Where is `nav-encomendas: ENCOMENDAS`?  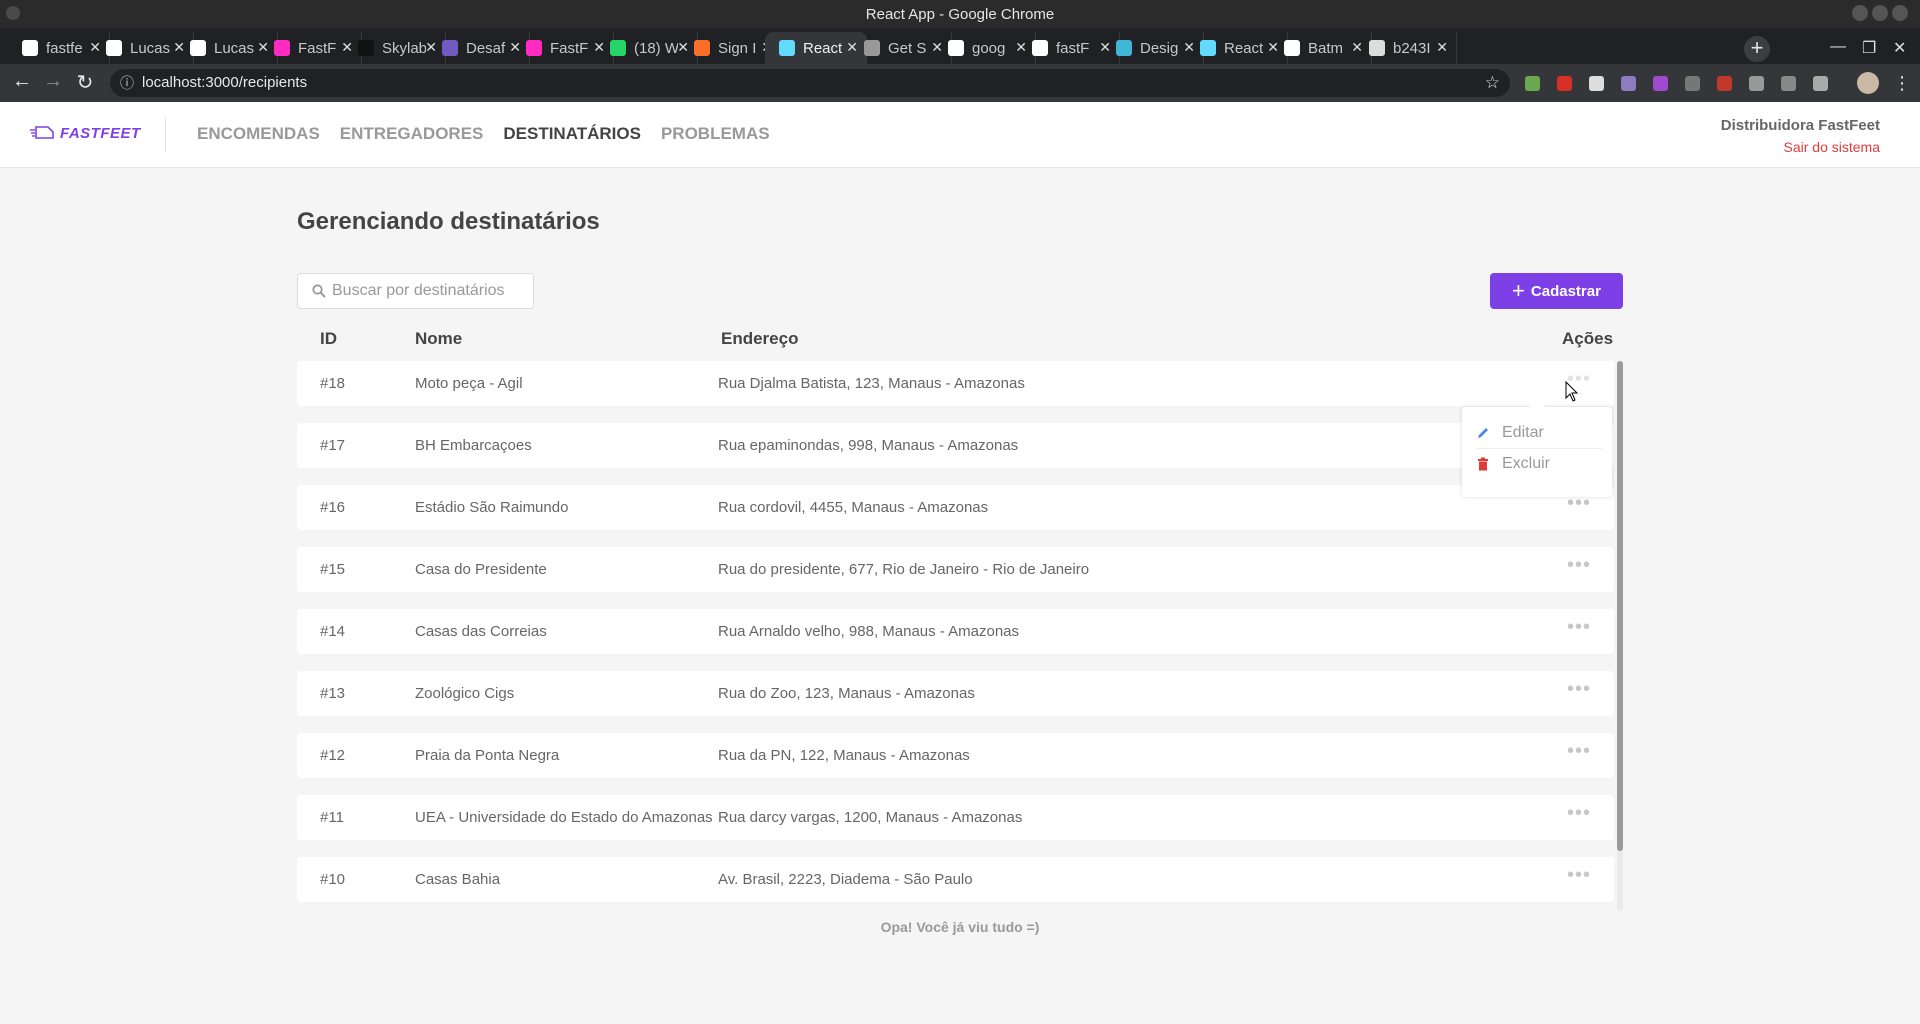 nav-encomendas: ENCOMENDAS is located at coordinates (258, 134).